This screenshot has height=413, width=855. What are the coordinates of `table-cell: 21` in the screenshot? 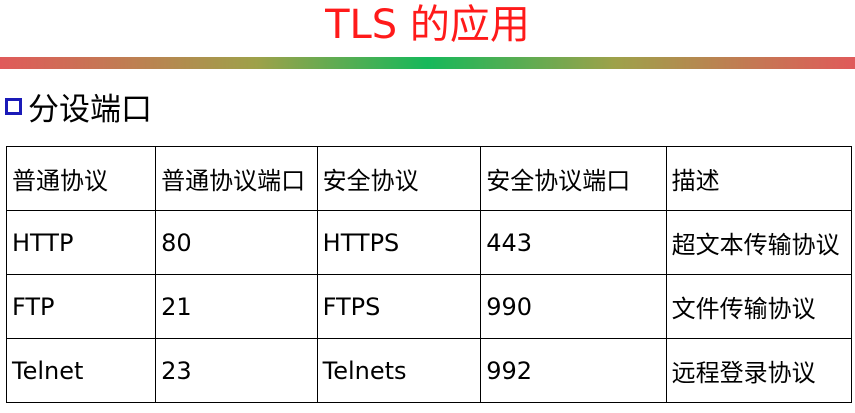 It's located at (236, 306).